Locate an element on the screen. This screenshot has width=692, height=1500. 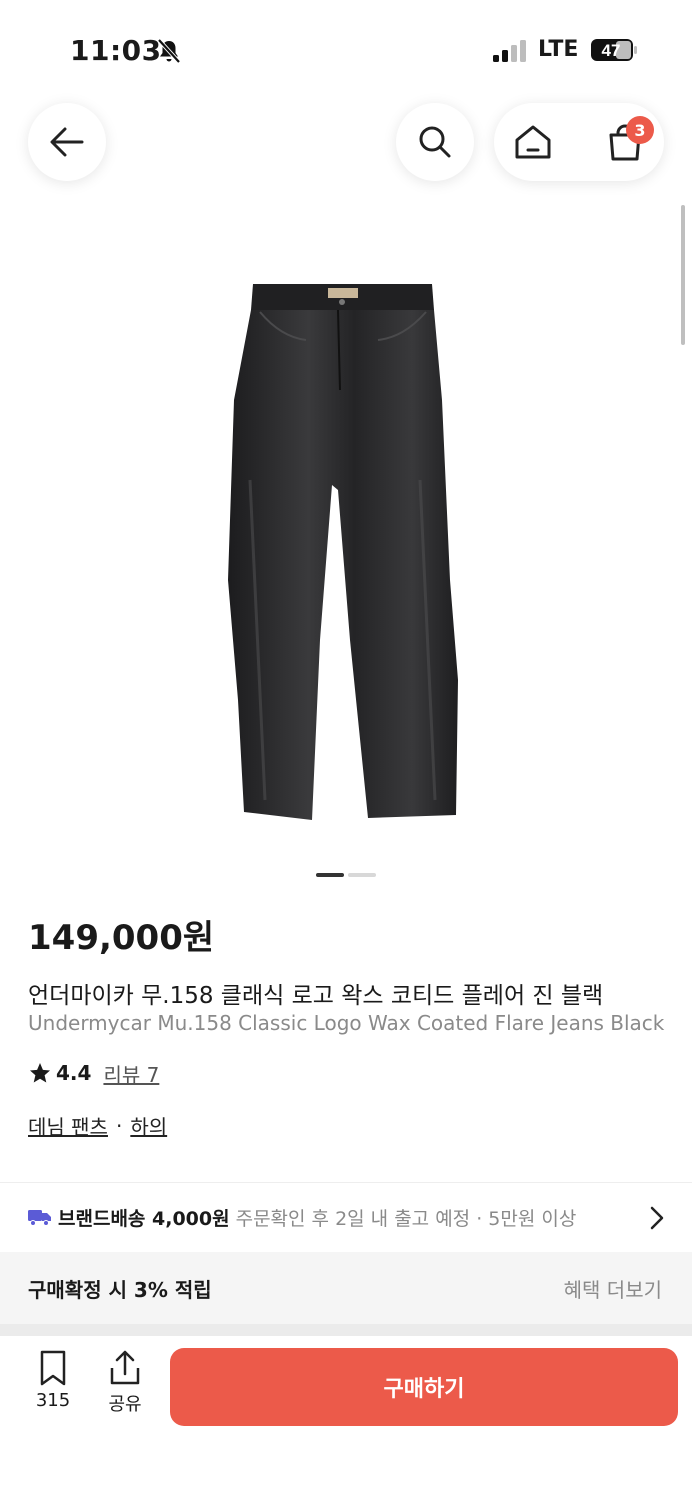
section-separator is located at coordinates (346, 1330).